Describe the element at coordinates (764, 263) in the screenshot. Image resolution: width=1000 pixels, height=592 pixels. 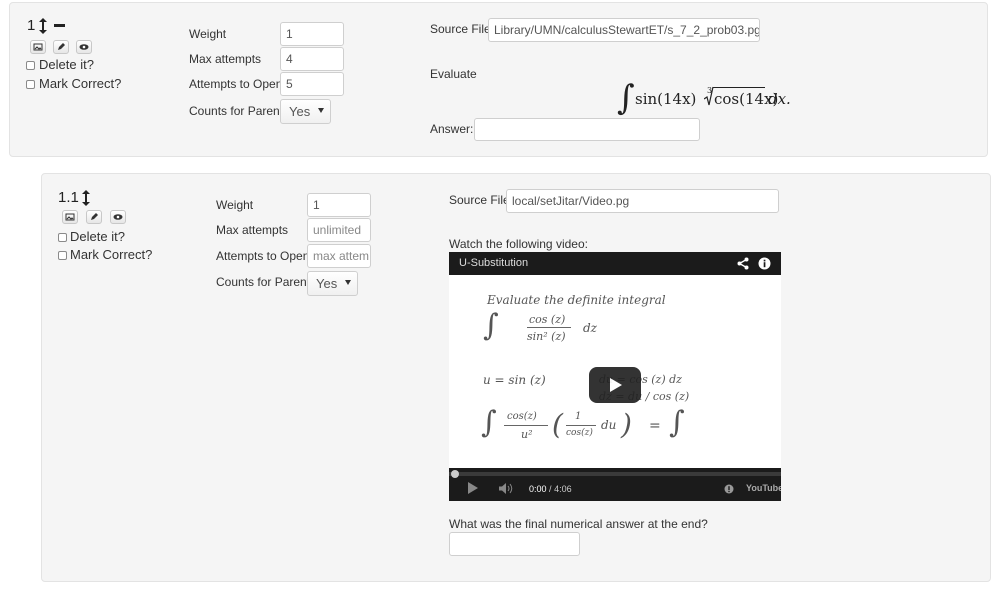
I see `info-icon` at that location.